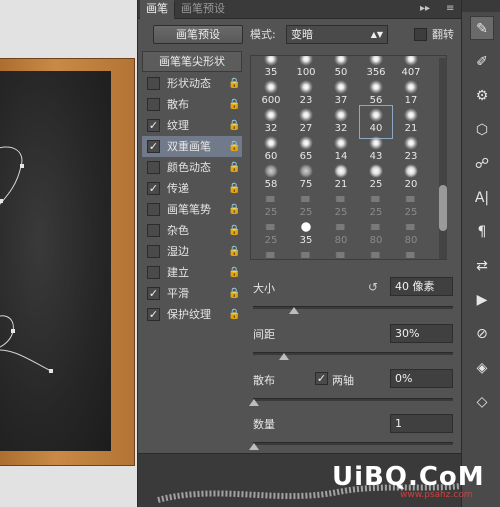 The width and height of the screenshot is (500, 507). I want to click on both-axes-label: 两轴, so click(343, 380).